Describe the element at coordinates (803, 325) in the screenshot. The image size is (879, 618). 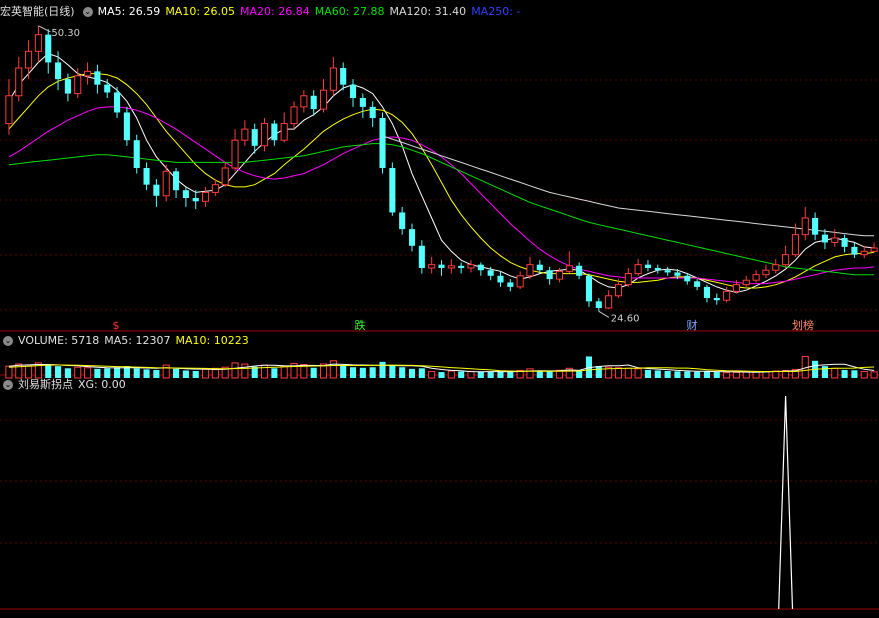
I see `event-marker: 划榜` at that location.